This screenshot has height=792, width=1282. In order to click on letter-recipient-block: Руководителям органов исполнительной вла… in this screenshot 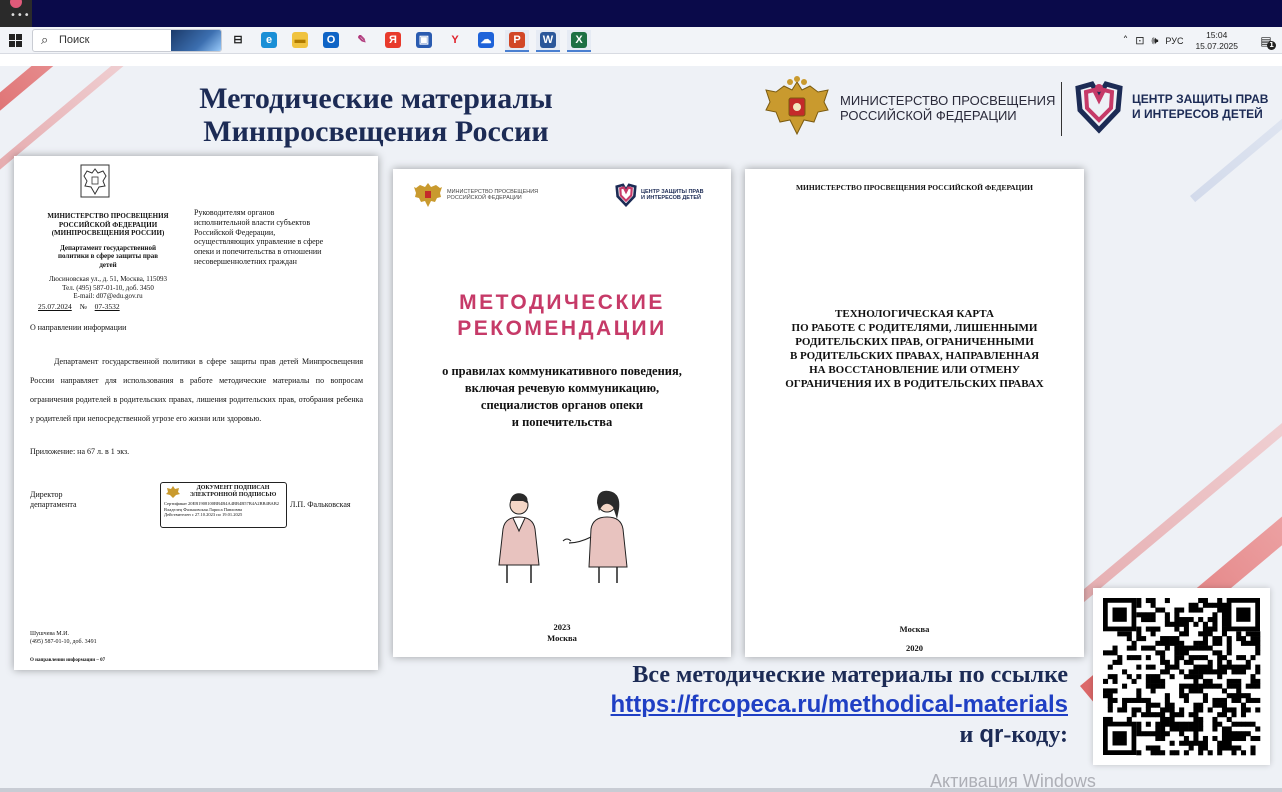, I will do `click(279, 237)`.